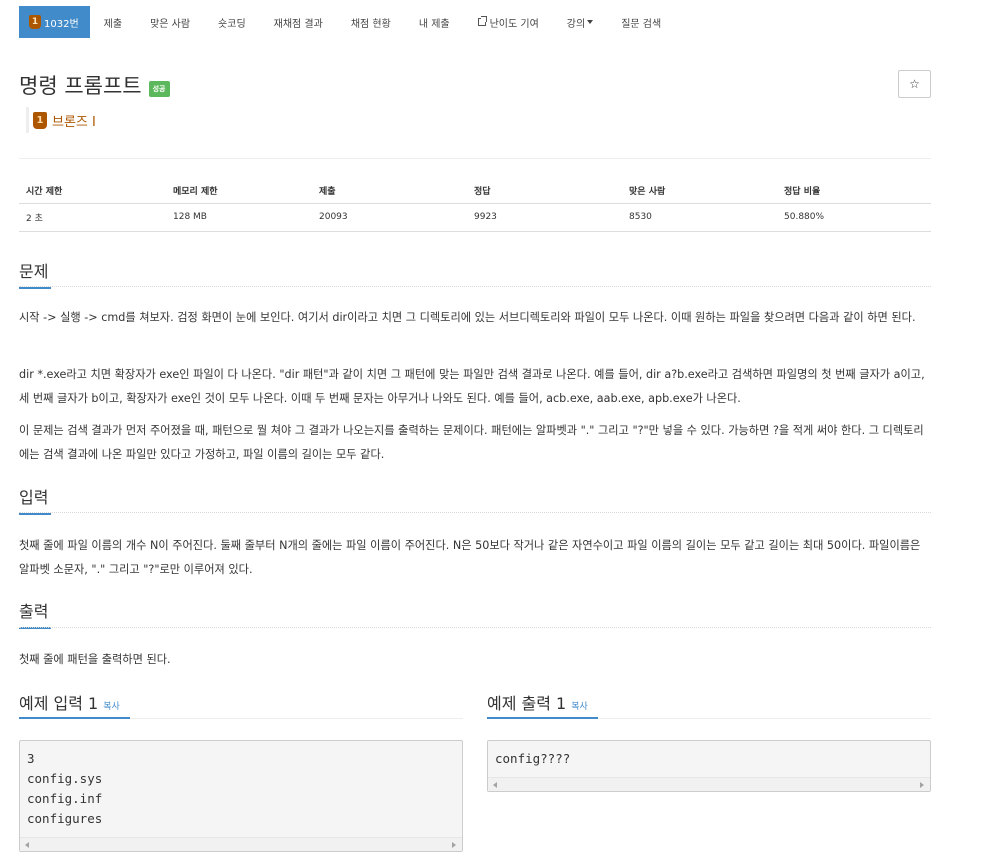 This screenshot has width=987, height=857. I want to click on section-heading-problem-text: 문제, so click(34, 271).